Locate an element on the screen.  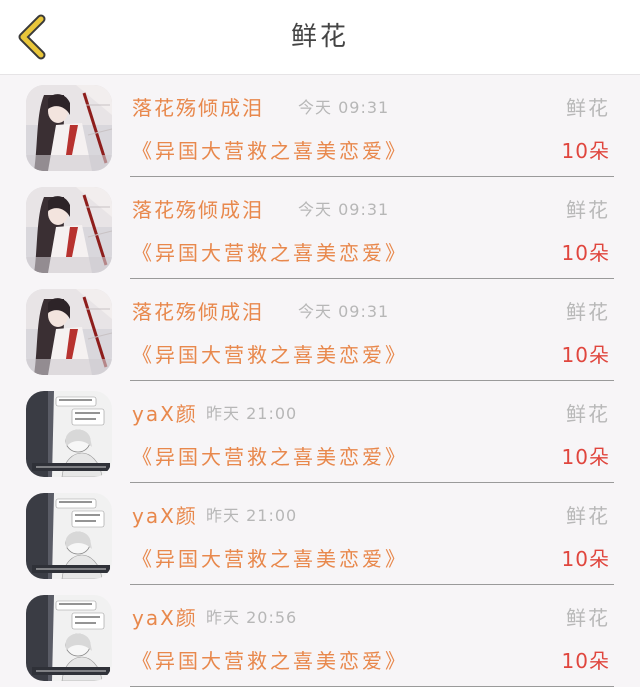
page-title: 鲜花 is located at coordinates (319, 37).